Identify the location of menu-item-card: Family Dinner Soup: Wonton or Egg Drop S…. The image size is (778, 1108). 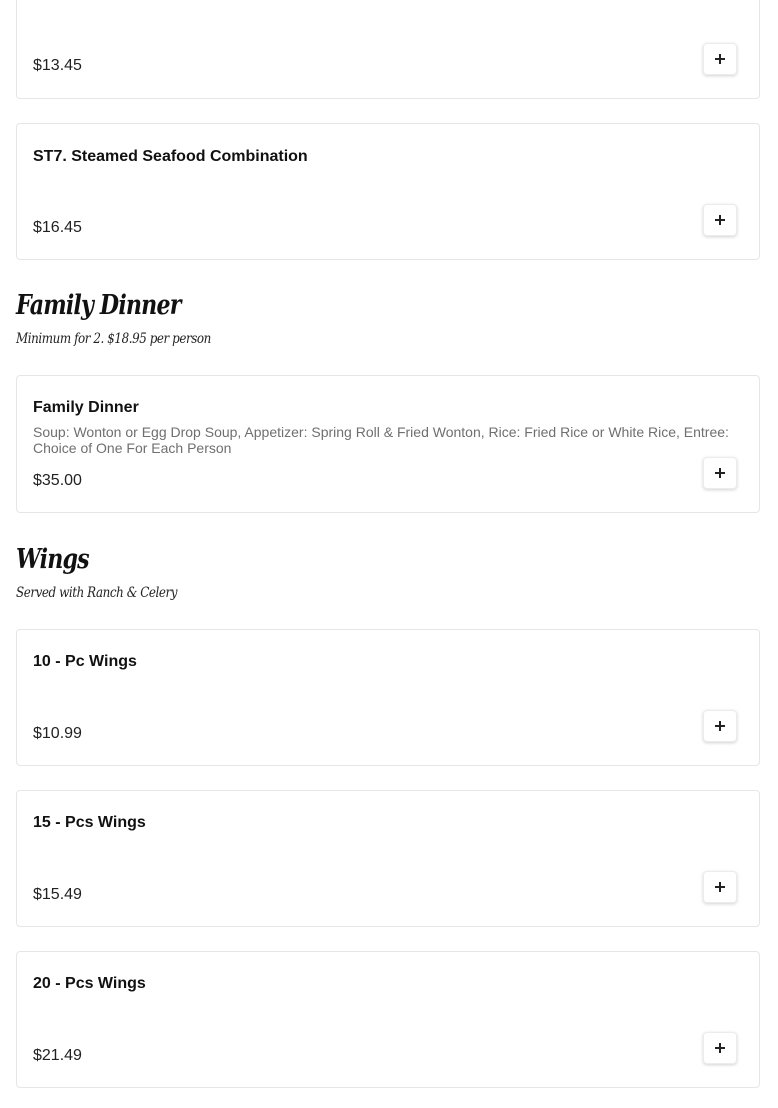
(388, 444).